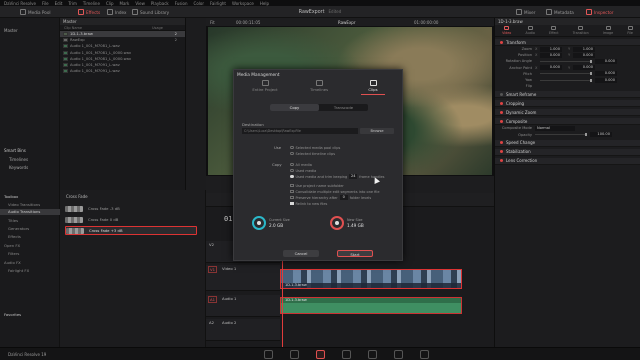 This screenshot has width=640, height=360. What do you see at coordinates (243, 3) in the screenshot?
I see `menu-workspace: Workspace` at bounding box center [243, 3].